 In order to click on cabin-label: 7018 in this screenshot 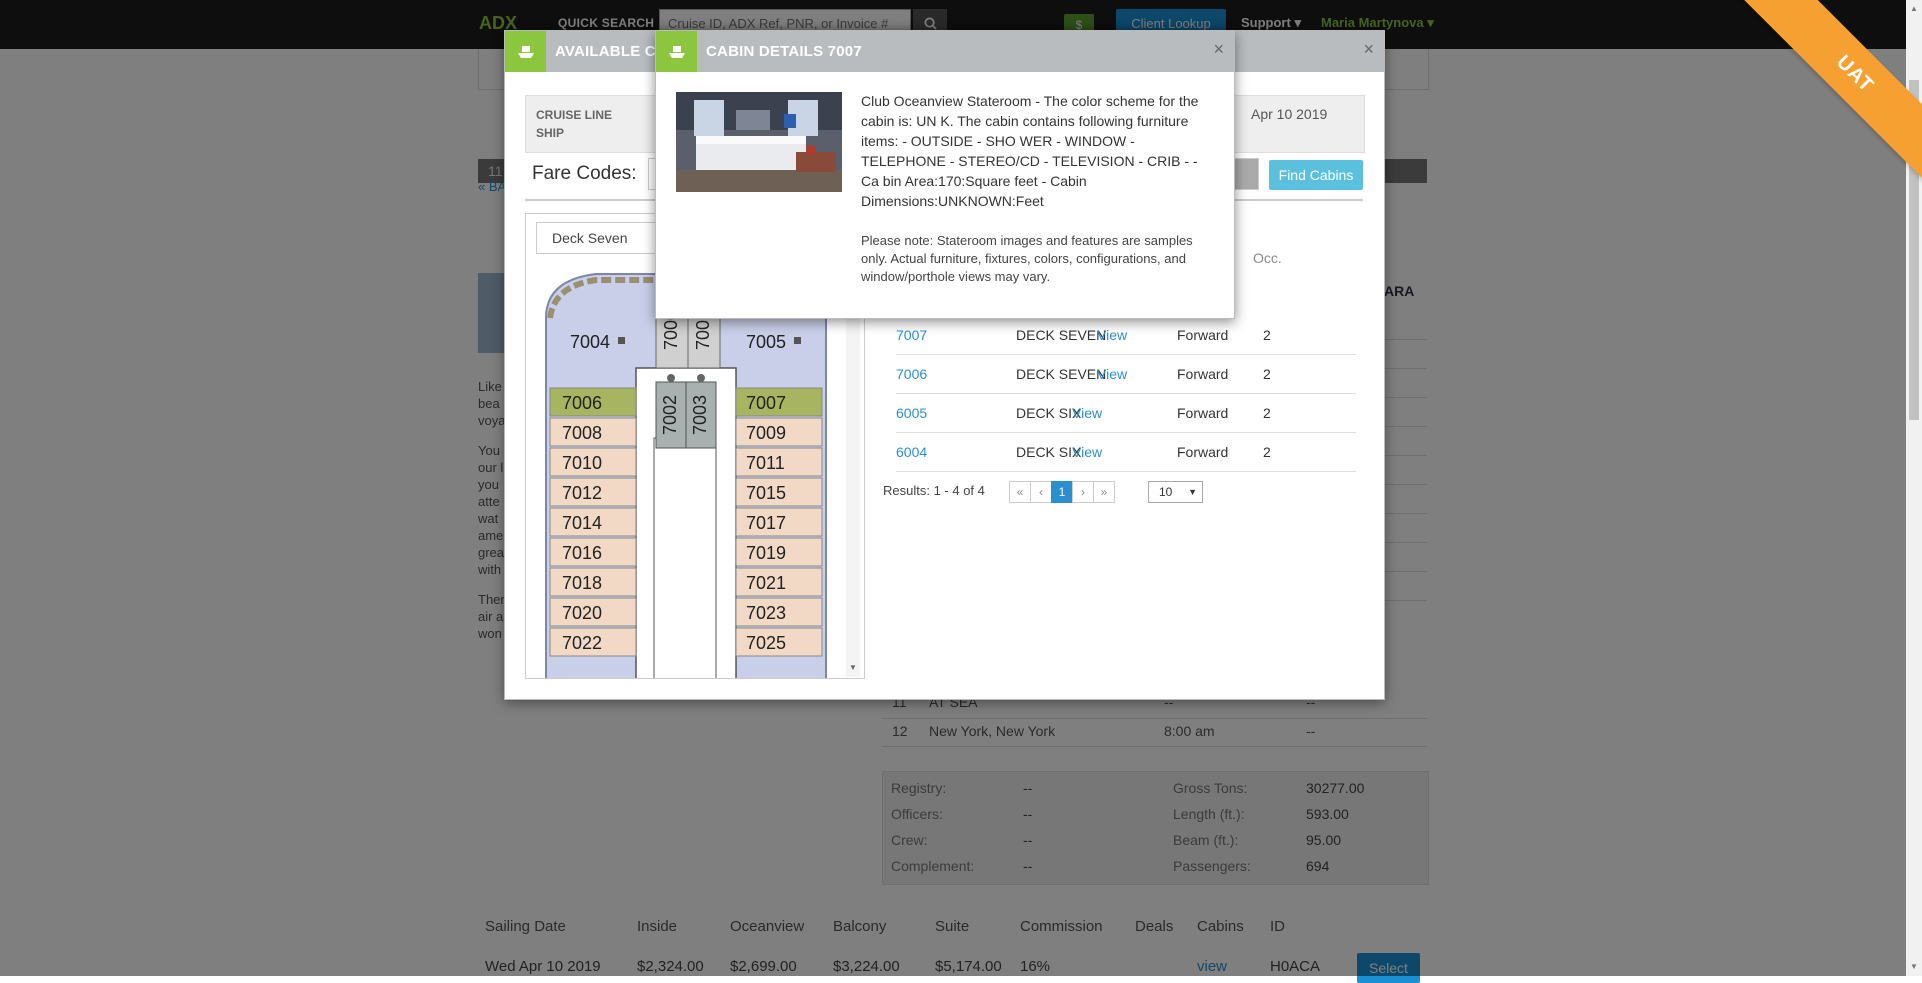, I will do `click(582, 583)`.